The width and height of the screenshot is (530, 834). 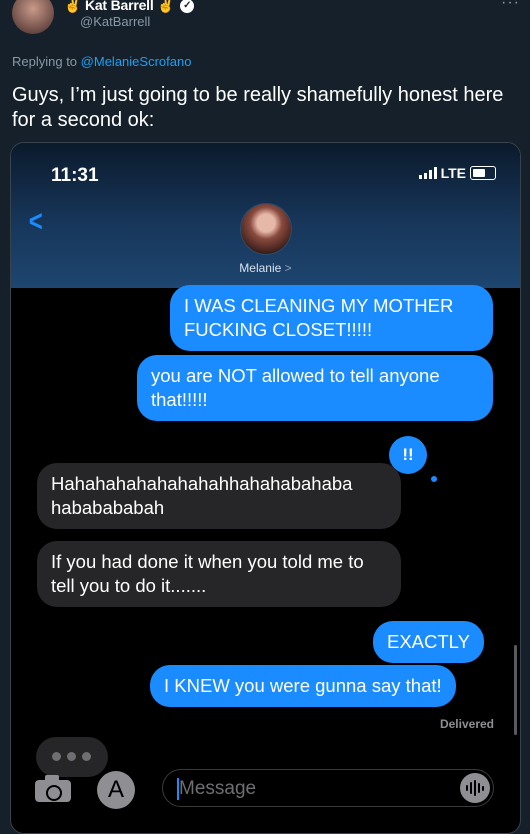 I want to click on replying-to-line: Replying to @MelanieScrofano, so click(x=101, y=61).